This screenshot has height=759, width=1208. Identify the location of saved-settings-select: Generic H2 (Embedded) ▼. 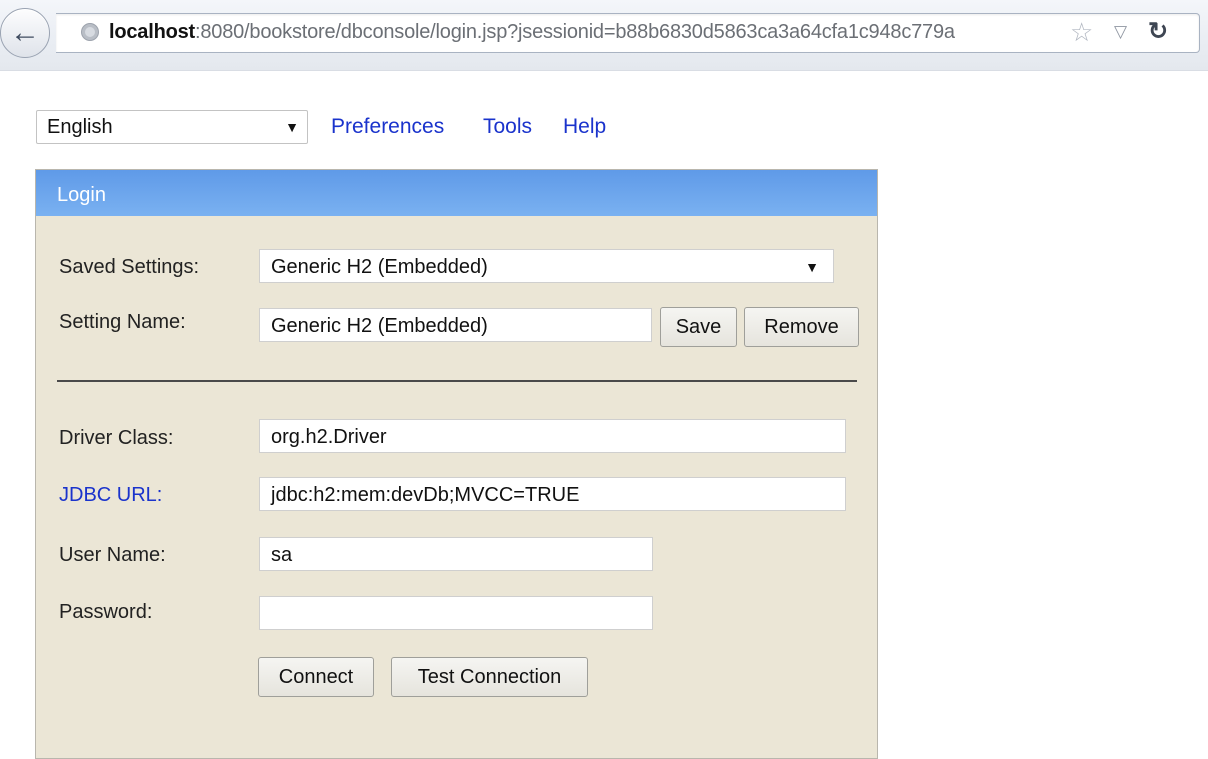
(546, 266).